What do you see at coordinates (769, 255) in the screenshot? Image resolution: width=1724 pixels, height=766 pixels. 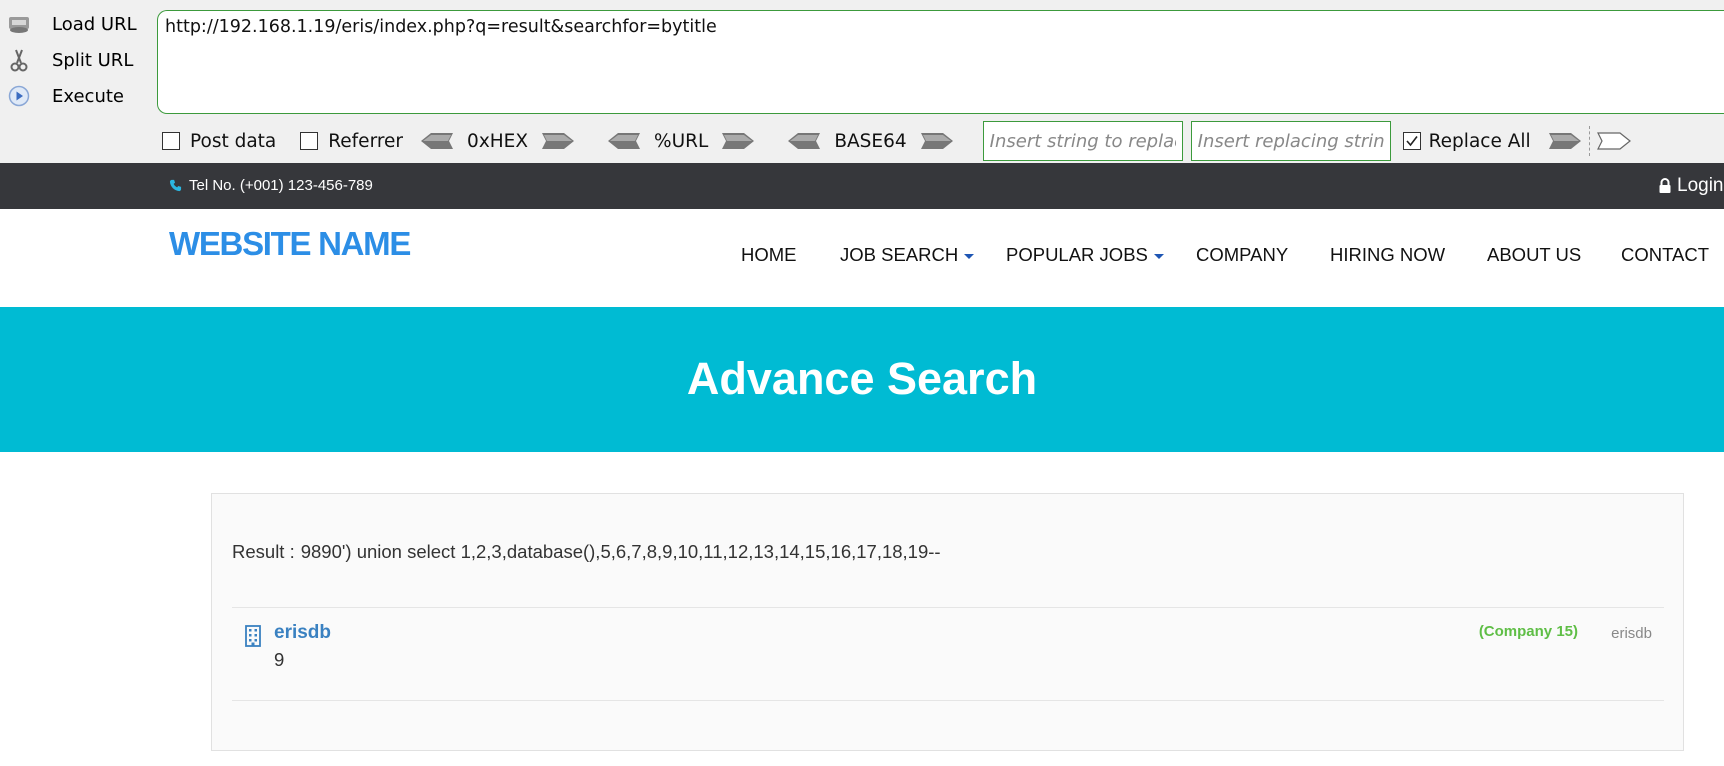 I see `nav-home: HOME` at bounding box center [769, 255].